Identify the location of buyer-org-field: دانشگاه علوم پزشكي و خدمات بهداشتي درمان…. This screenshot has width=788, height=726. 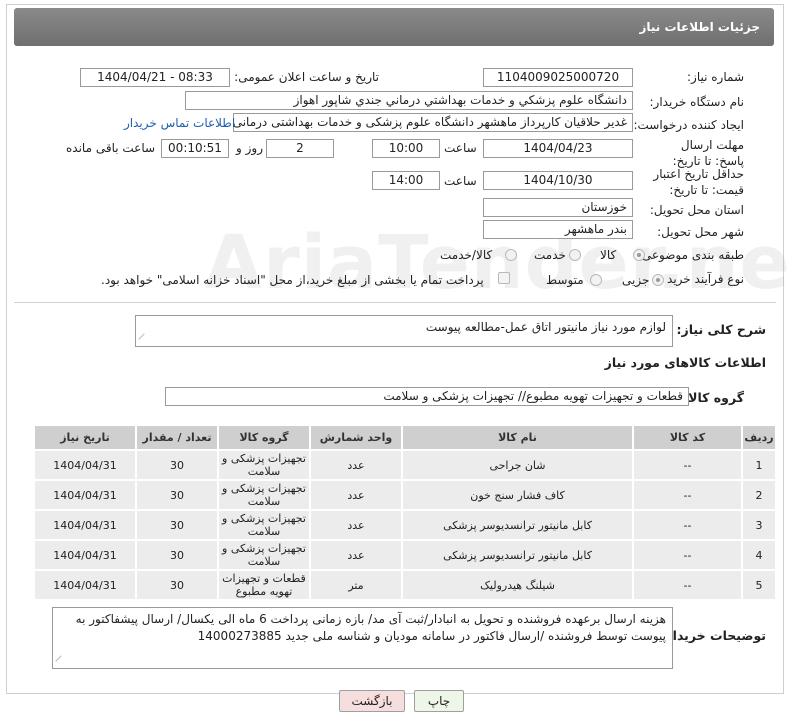
(409, 100).